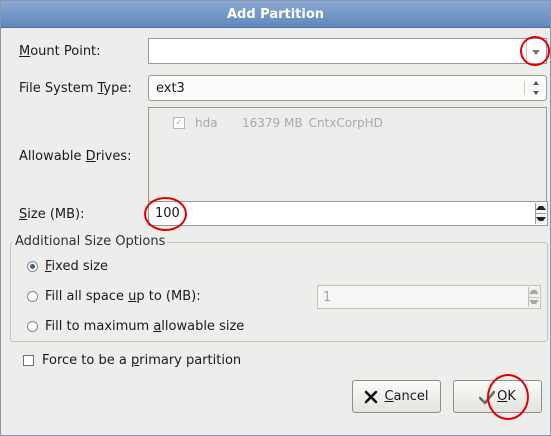  What do you see at coordinates (52, 214) in the screenshot?
I see `size-label: Size (MB):` at bounding box center [52, 214].